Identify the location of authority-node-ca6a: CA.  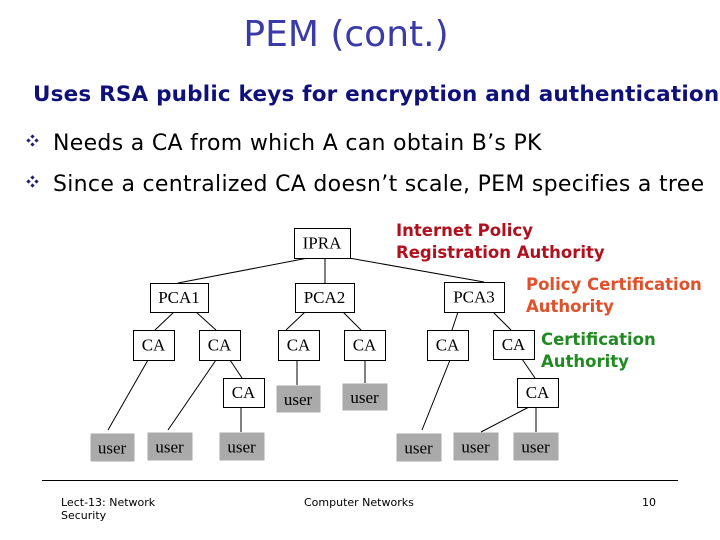
(538, 393).